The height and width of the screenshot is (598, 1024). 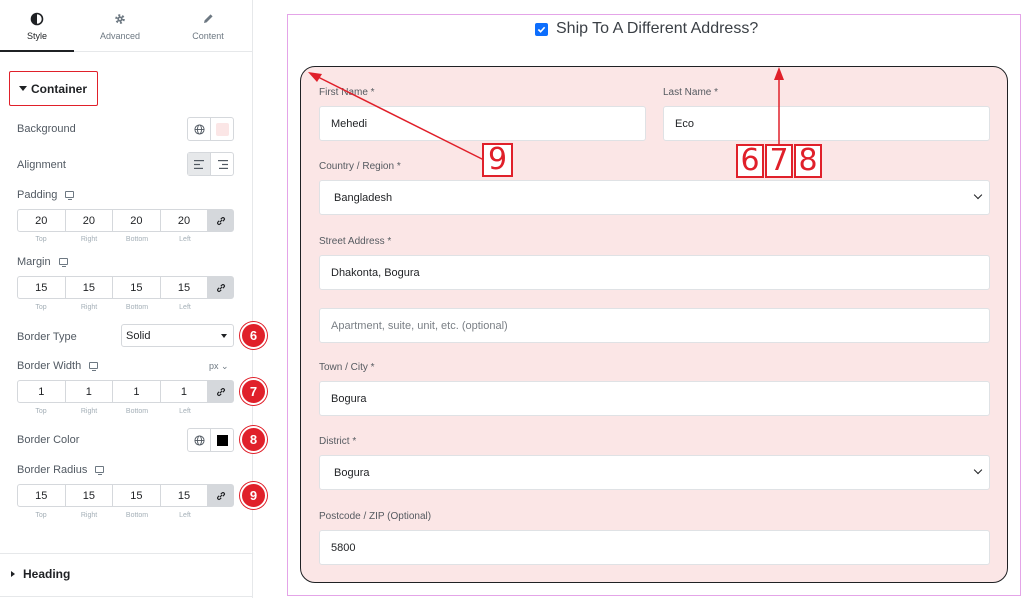 I want to click on heading-section-toggle: Heading, so click(x=39, y=574).